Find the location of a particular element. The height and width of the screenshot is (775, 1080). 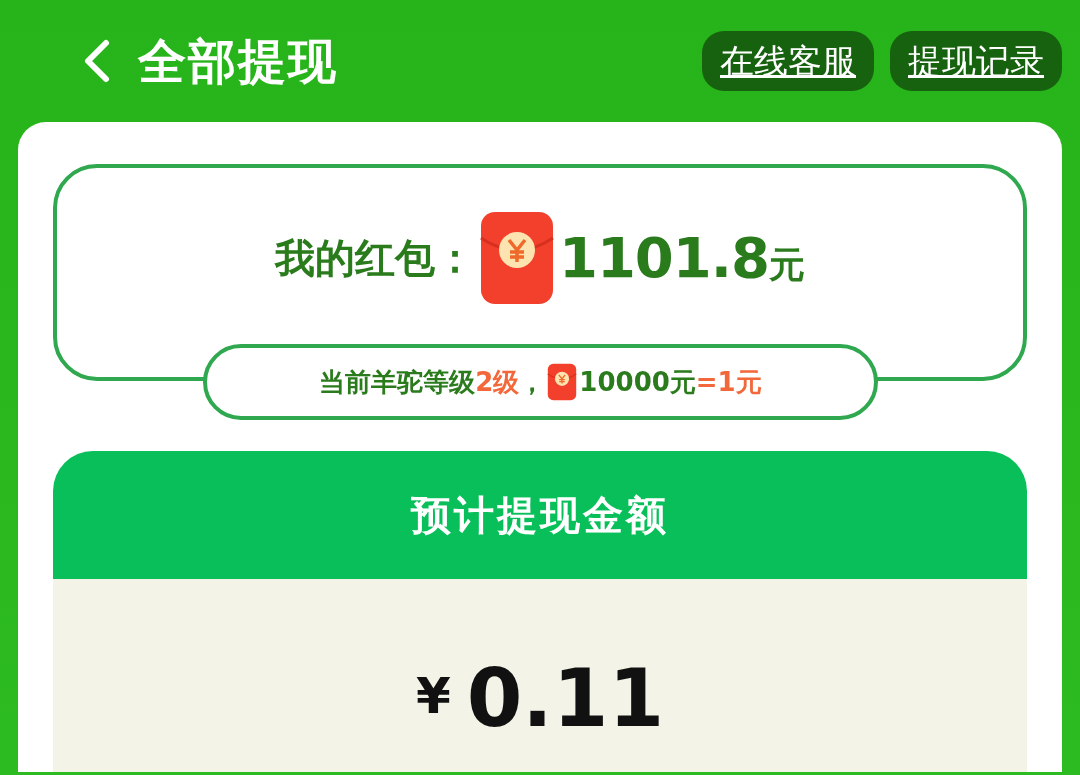

balance-amount: 1101.8 is located at coordinates (664, 257).